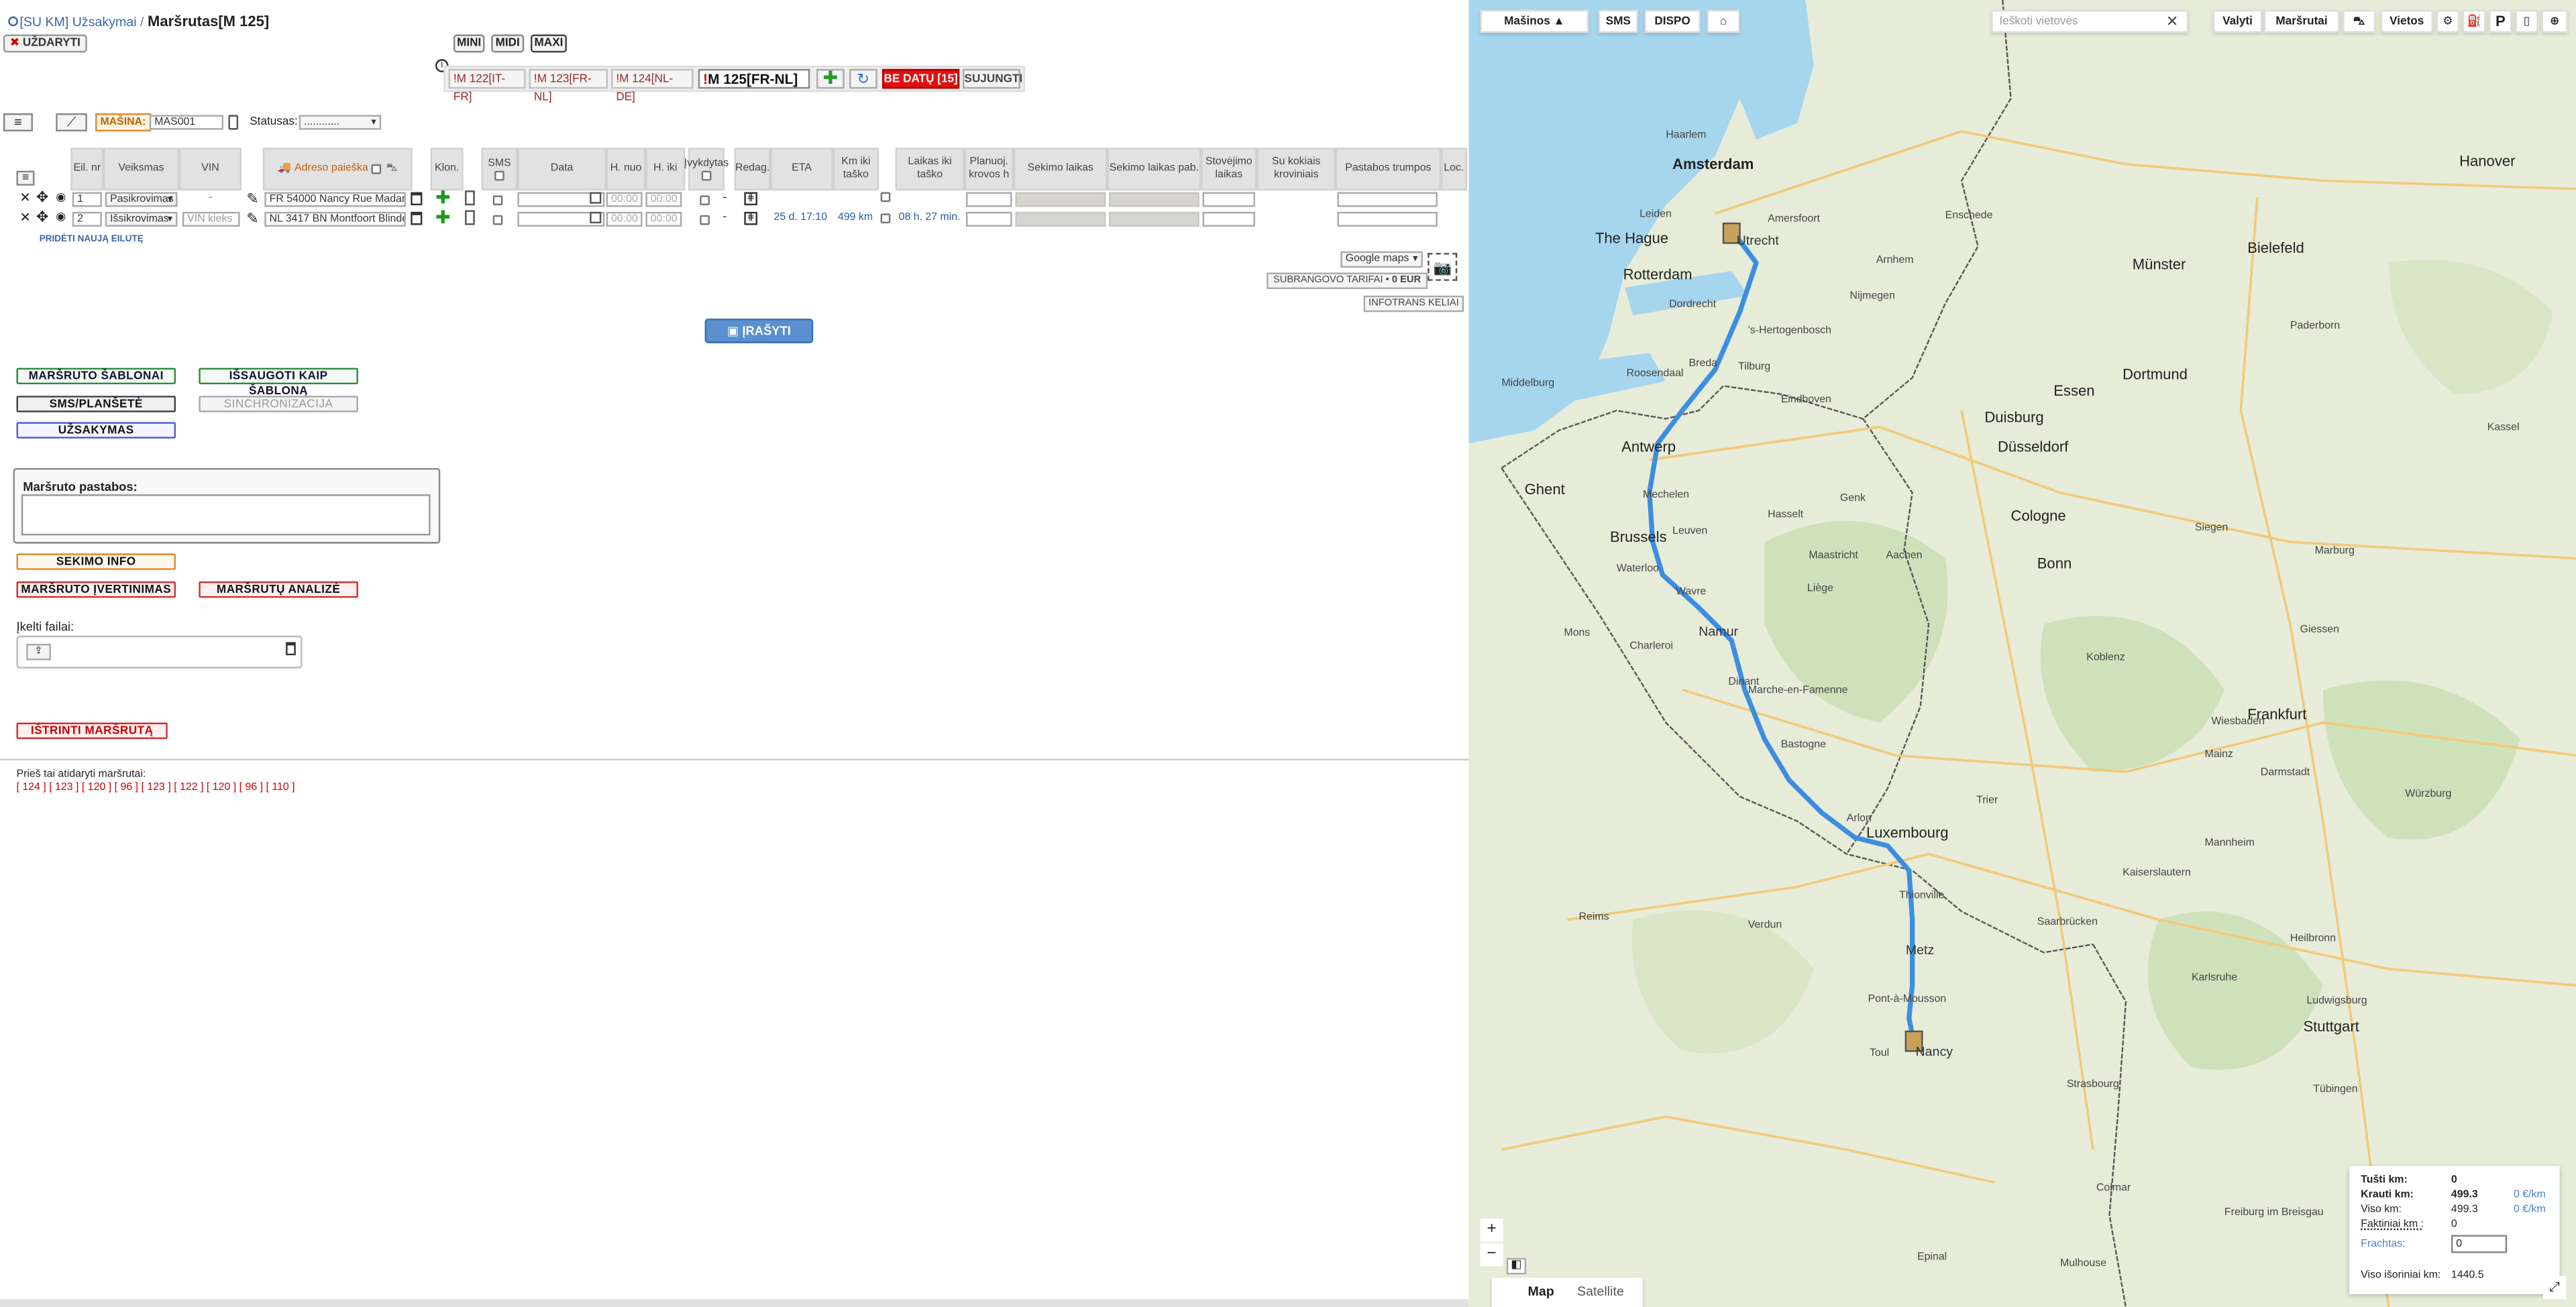 Image resolution: width=2576 pixels, height=1307 pixels. Describe the element at coordinates (13, 21) in the screenshot. I see `breadcrumb-home-icon` at that location.